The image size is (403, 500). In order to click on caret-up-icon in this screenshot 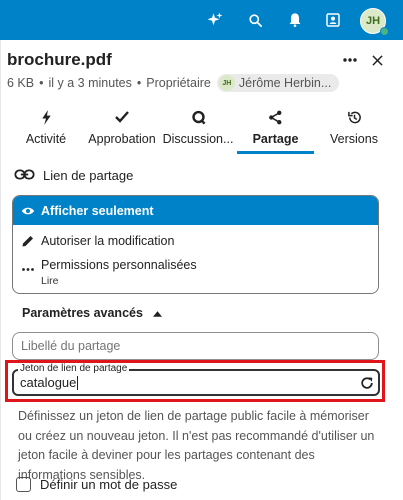, I will do `click(157, 313)`.